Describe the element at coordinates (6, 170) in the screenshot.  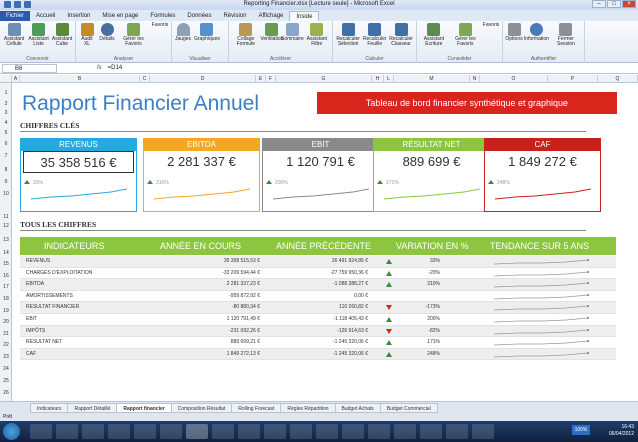
I see `row-header: 8` at that location.